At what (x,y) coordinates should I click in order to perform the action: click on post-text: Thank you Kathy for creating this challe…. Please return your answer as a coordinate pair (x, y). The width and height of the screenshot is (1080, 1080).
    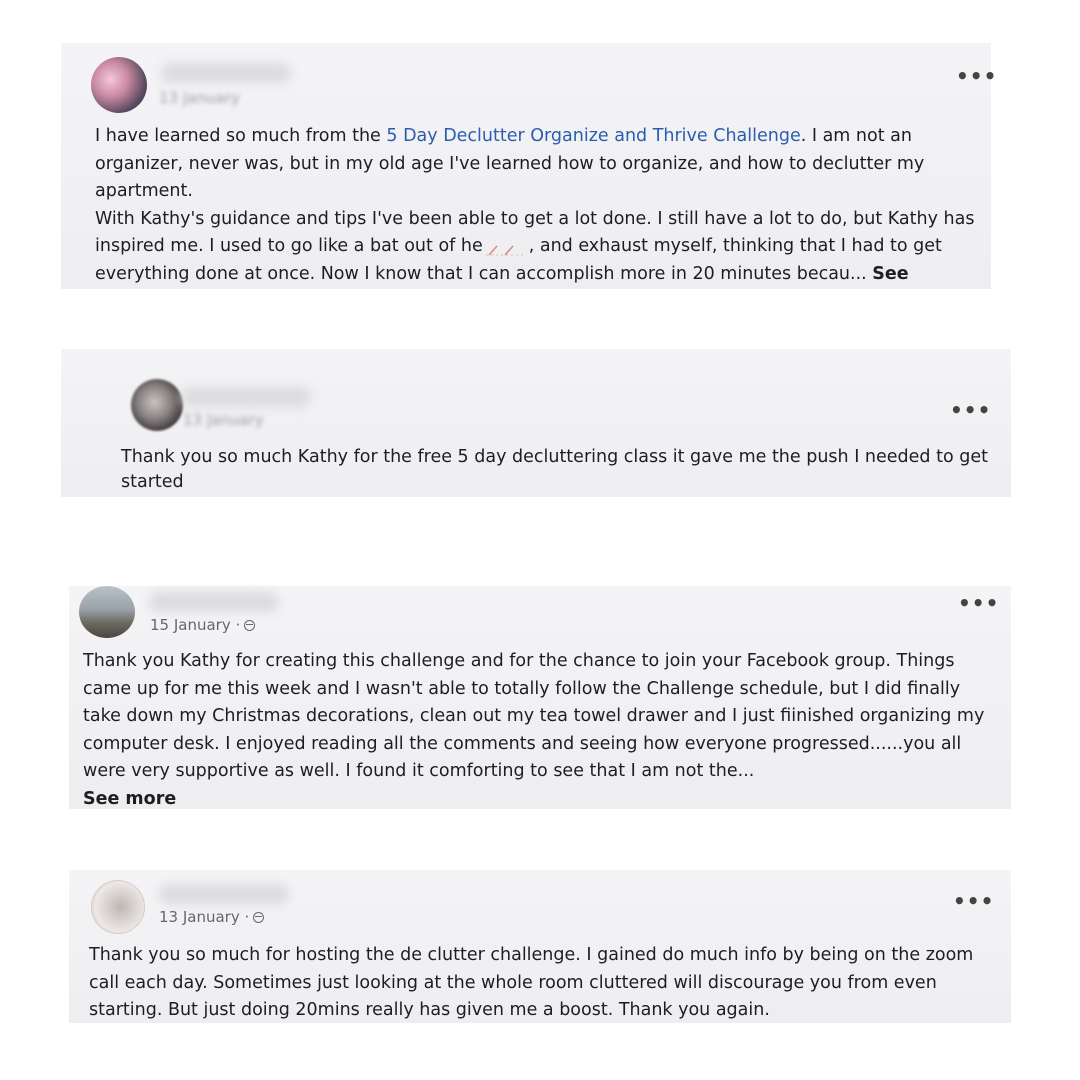
    Looking at the image, I should click on (534, 716).